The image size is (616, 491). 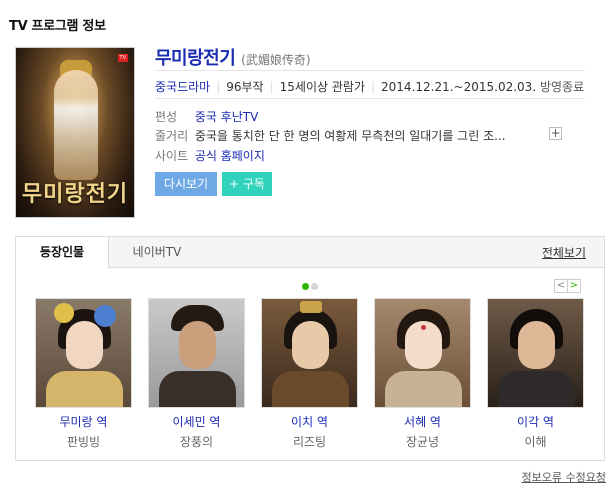 What do you see at coordinates (314, 286) in the screenshot?
I see `page-dot` at bounding box center [314, 286].